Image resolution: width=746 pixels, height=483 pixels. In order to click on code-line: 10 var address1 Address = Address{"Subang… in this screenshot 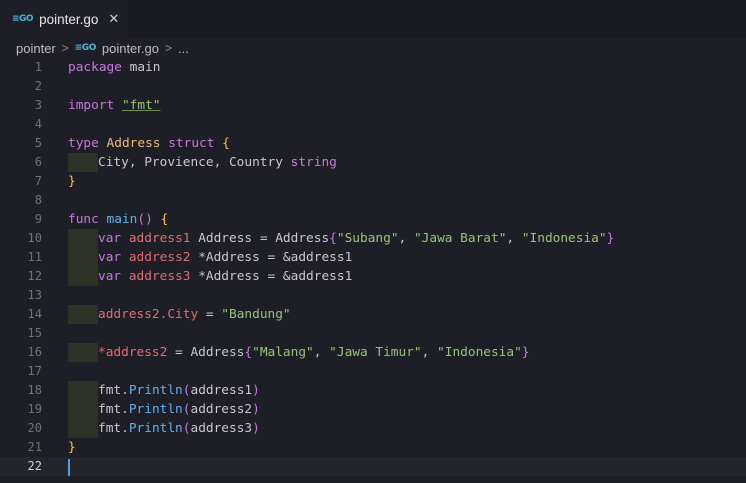, I will do `click(373, 238)`.